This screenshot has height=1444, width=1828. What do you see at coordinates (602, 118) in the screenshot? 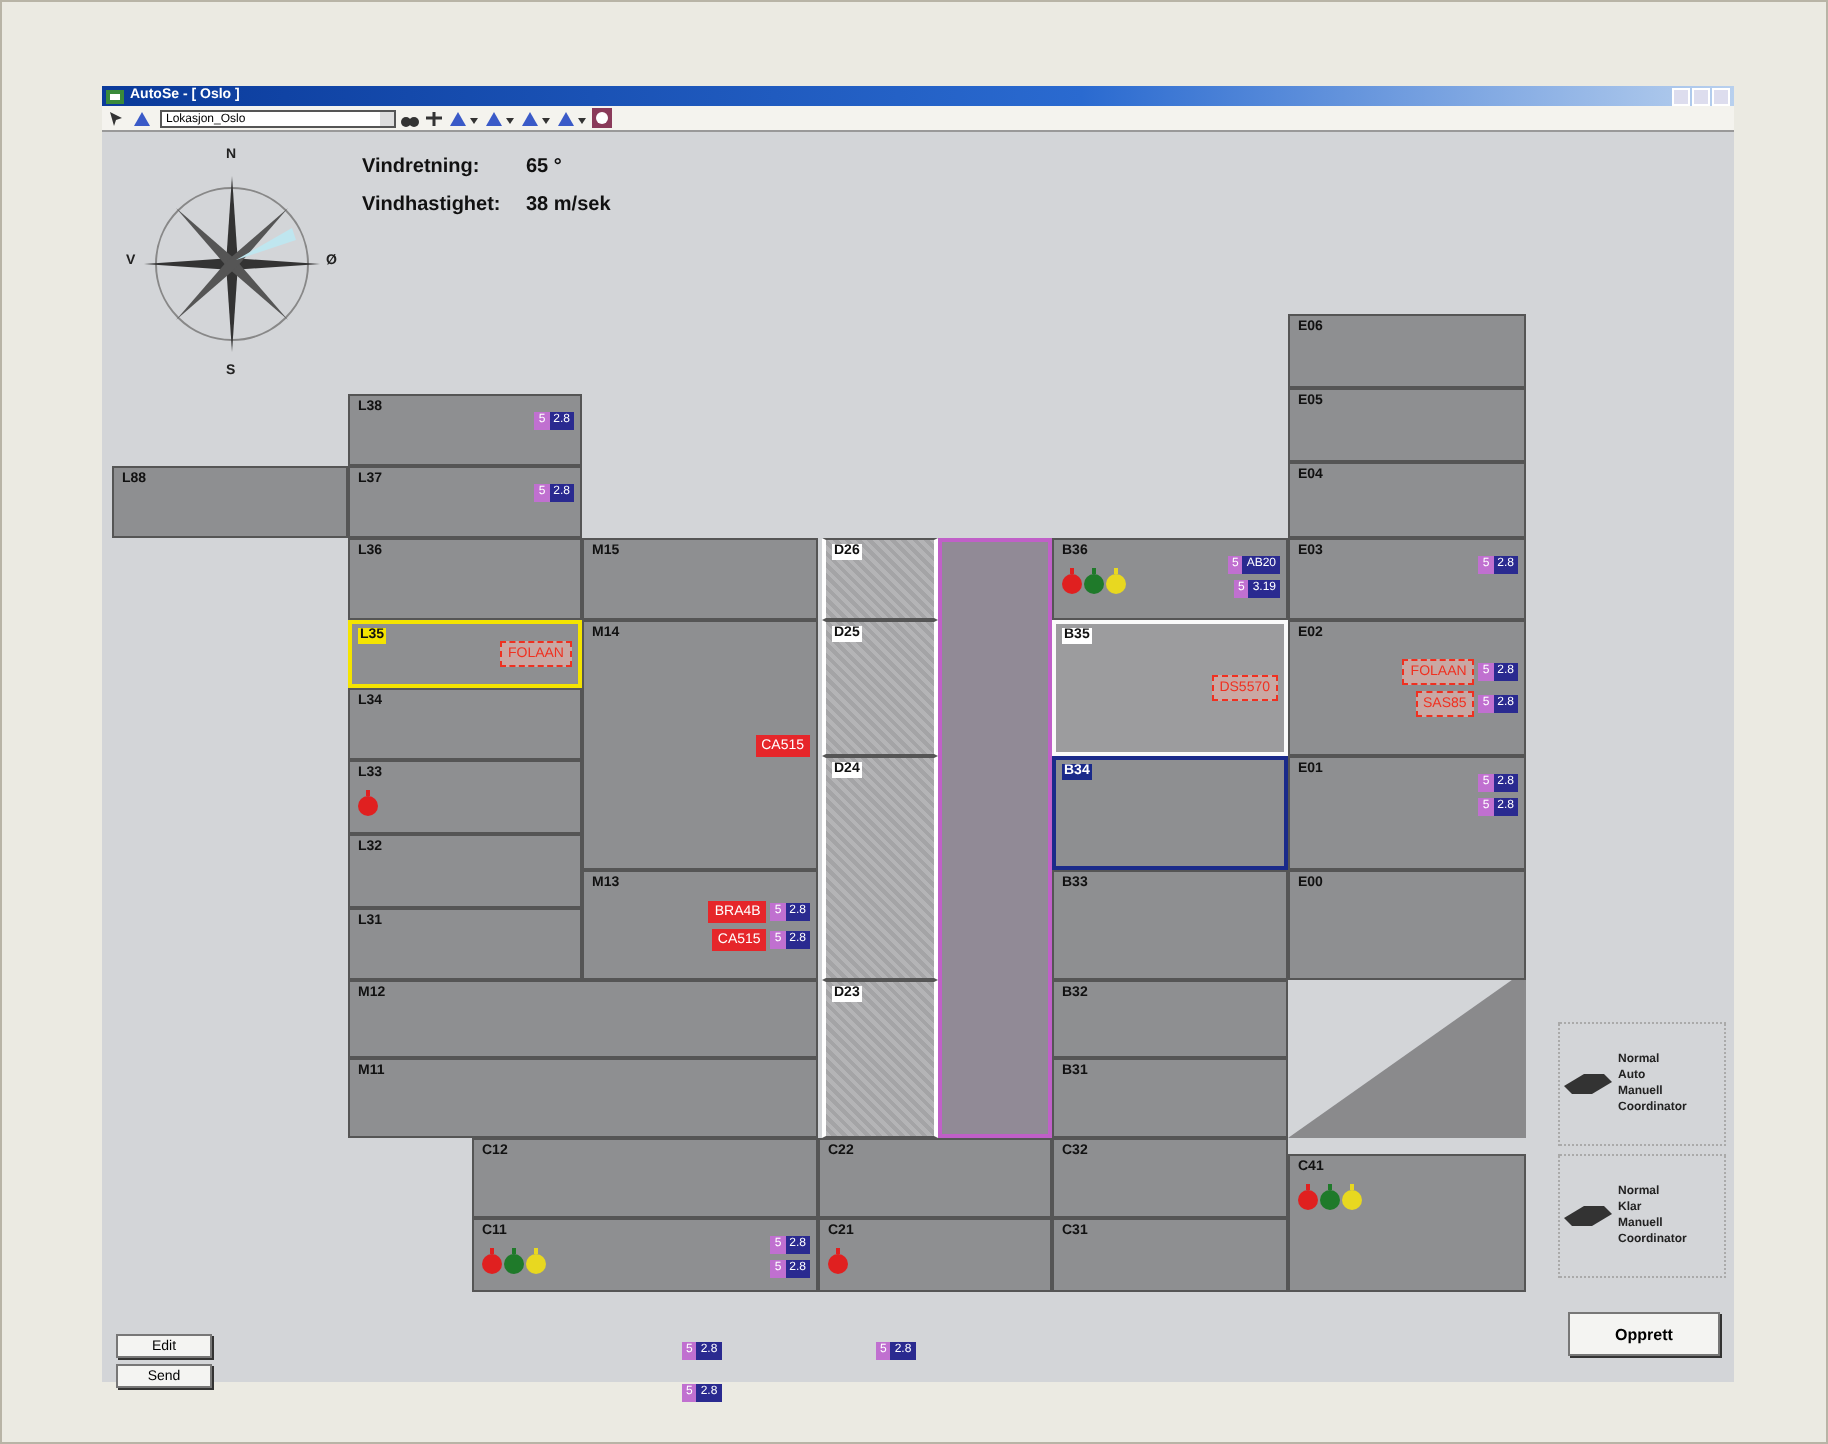
I see `alarm-icon` at bounding box center [602, 118].